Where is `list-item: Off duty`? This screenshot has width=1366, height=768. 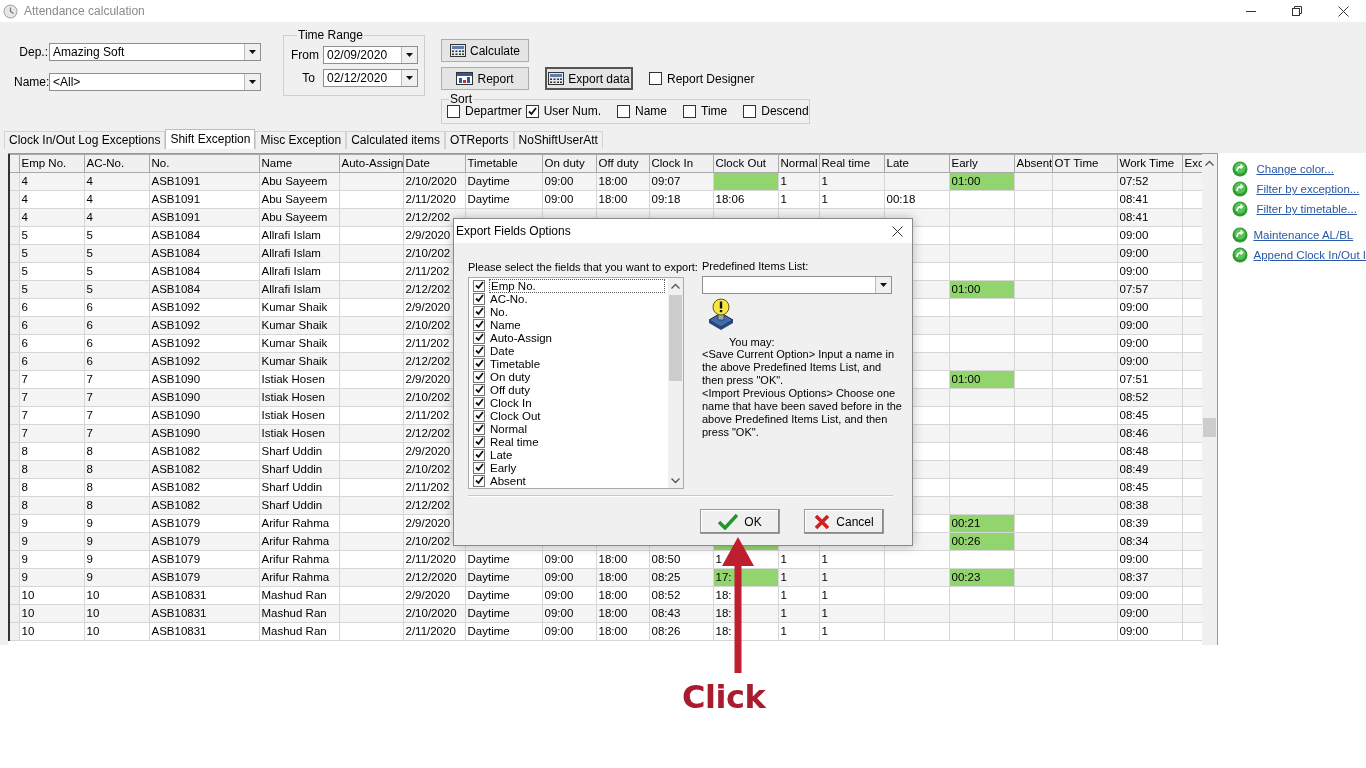 list-item: Off duty is located at coordinates (510, 389).